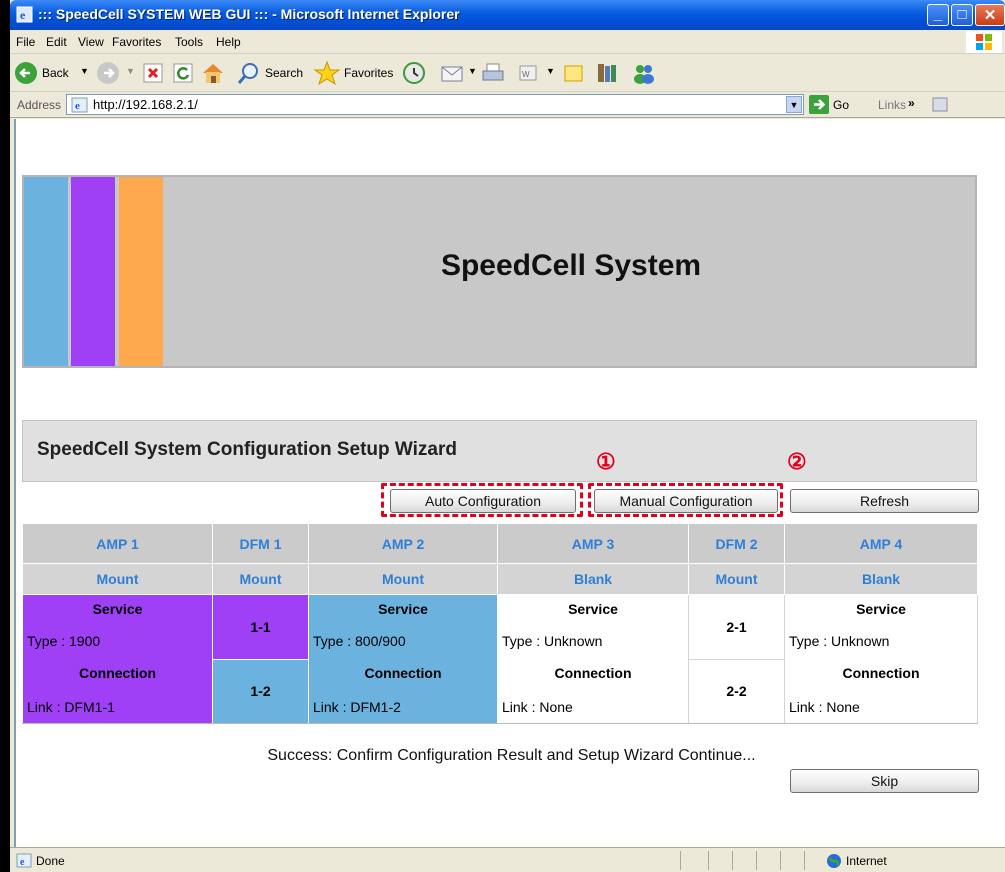  Describe the element at coordinates (593, 579) in the screenshot. I see `mount-amp3: Blank` at that location.